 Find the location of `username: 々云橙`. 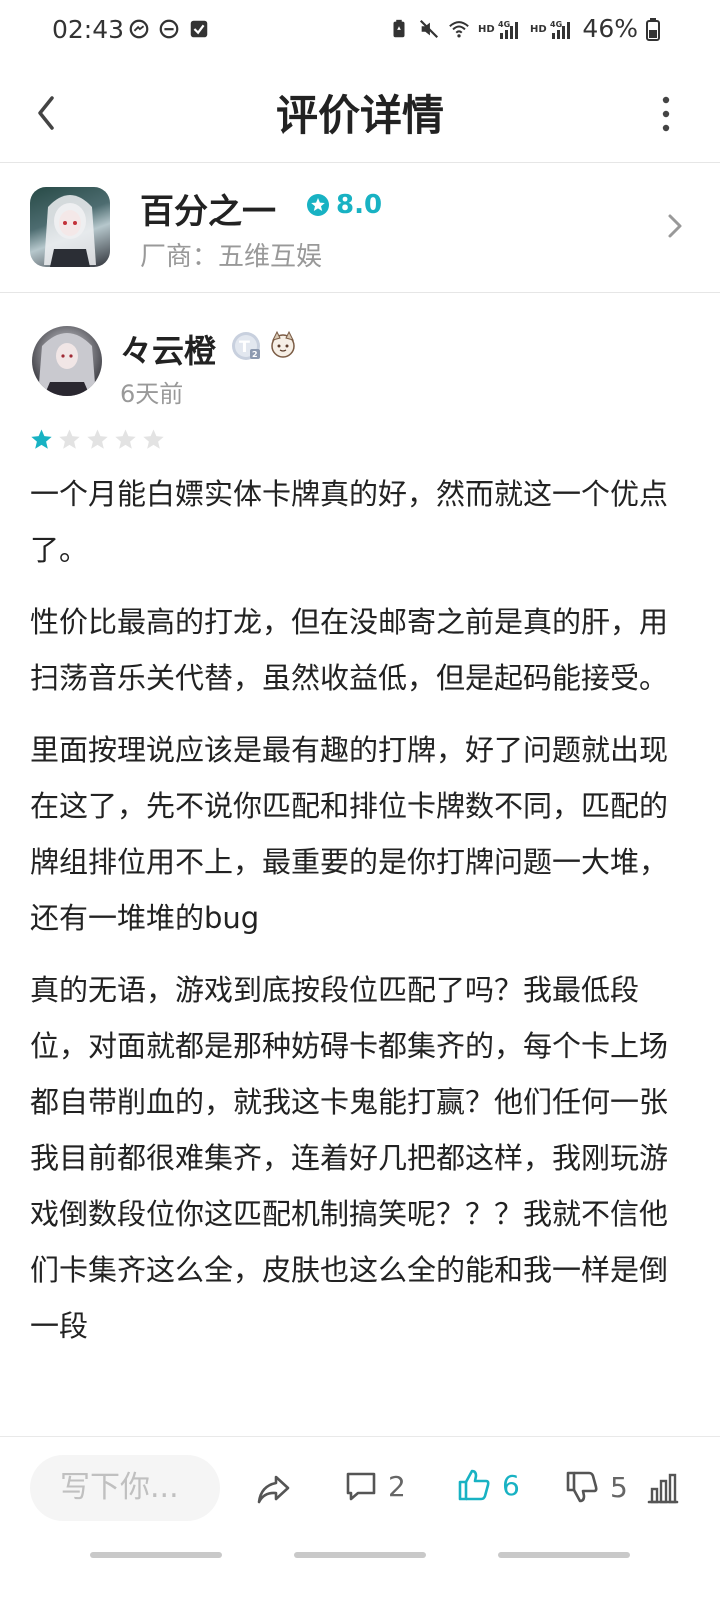

username: 々云橙 is located at coordinates (168, 349).